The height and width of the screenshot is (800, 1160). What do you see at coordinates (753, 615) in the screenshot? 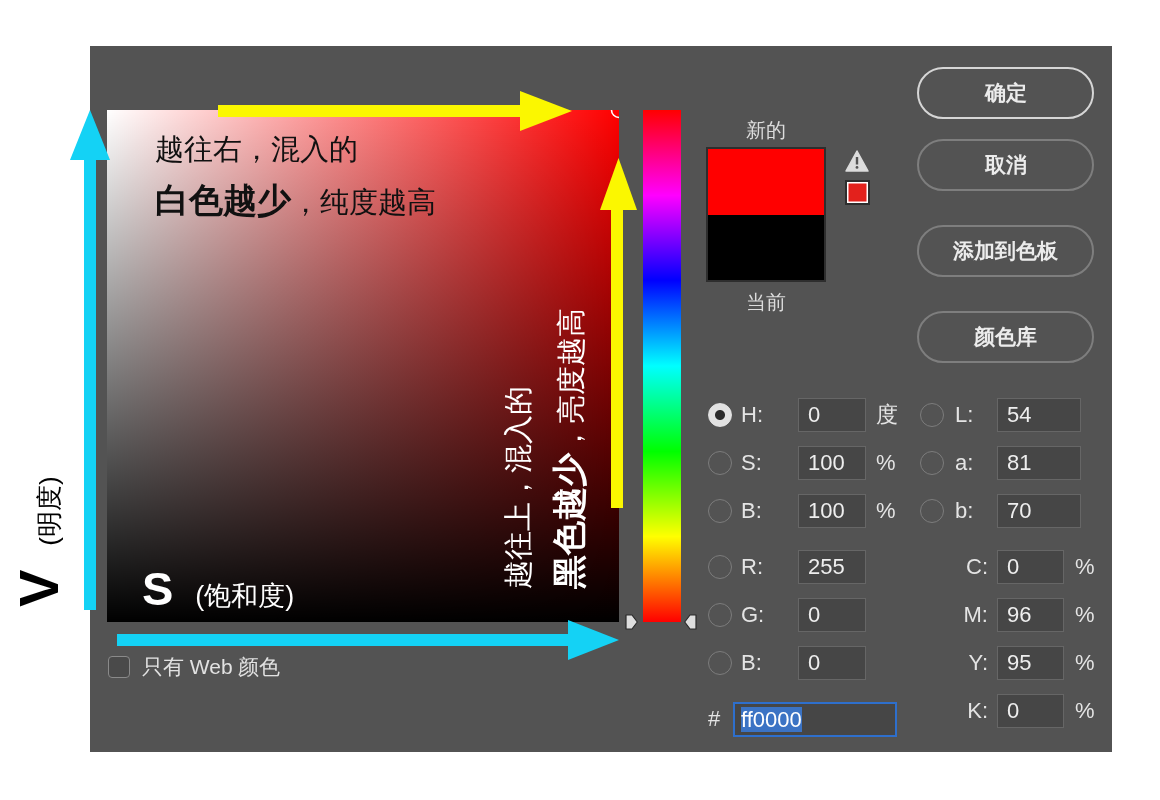
I see `field-label: G:` at bounding box center [753, 615].